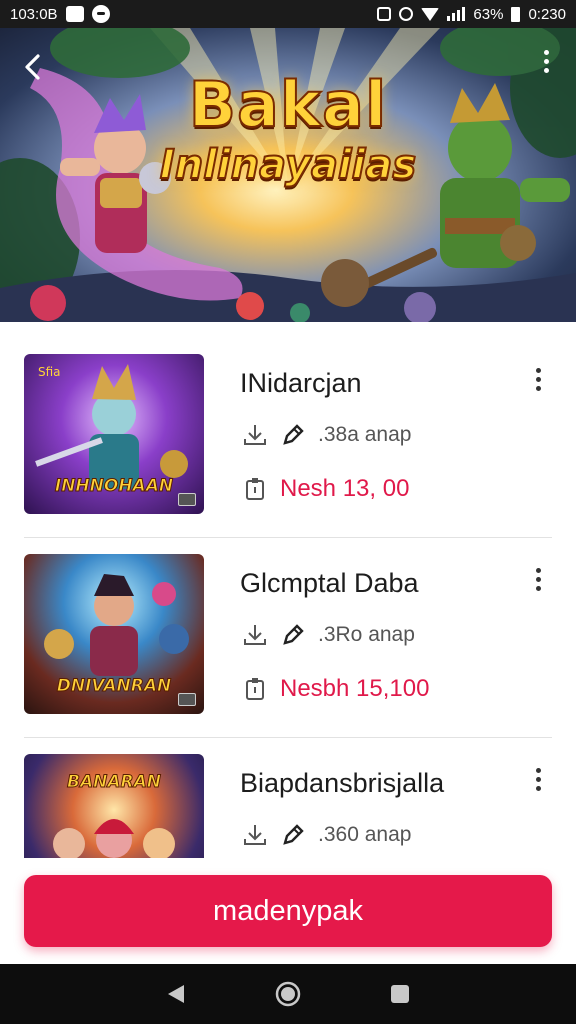 The height and width of the screenshot is (1024, 576). Describe the element at coordinates (365, 434) in the screenshot. I see `game-size: .38a anap` at that location.